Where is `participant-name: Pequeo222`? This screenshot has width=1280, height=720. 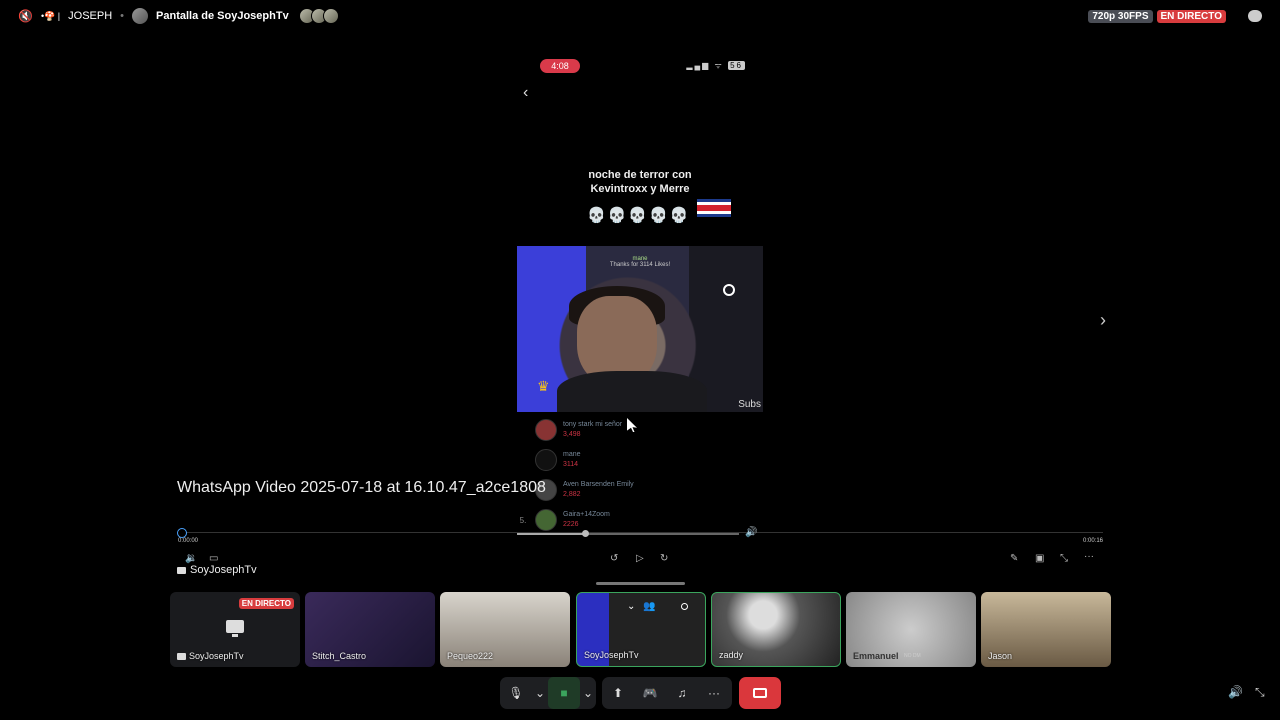 participant-name: Pequeo222 is located at coordinates (470, 656).